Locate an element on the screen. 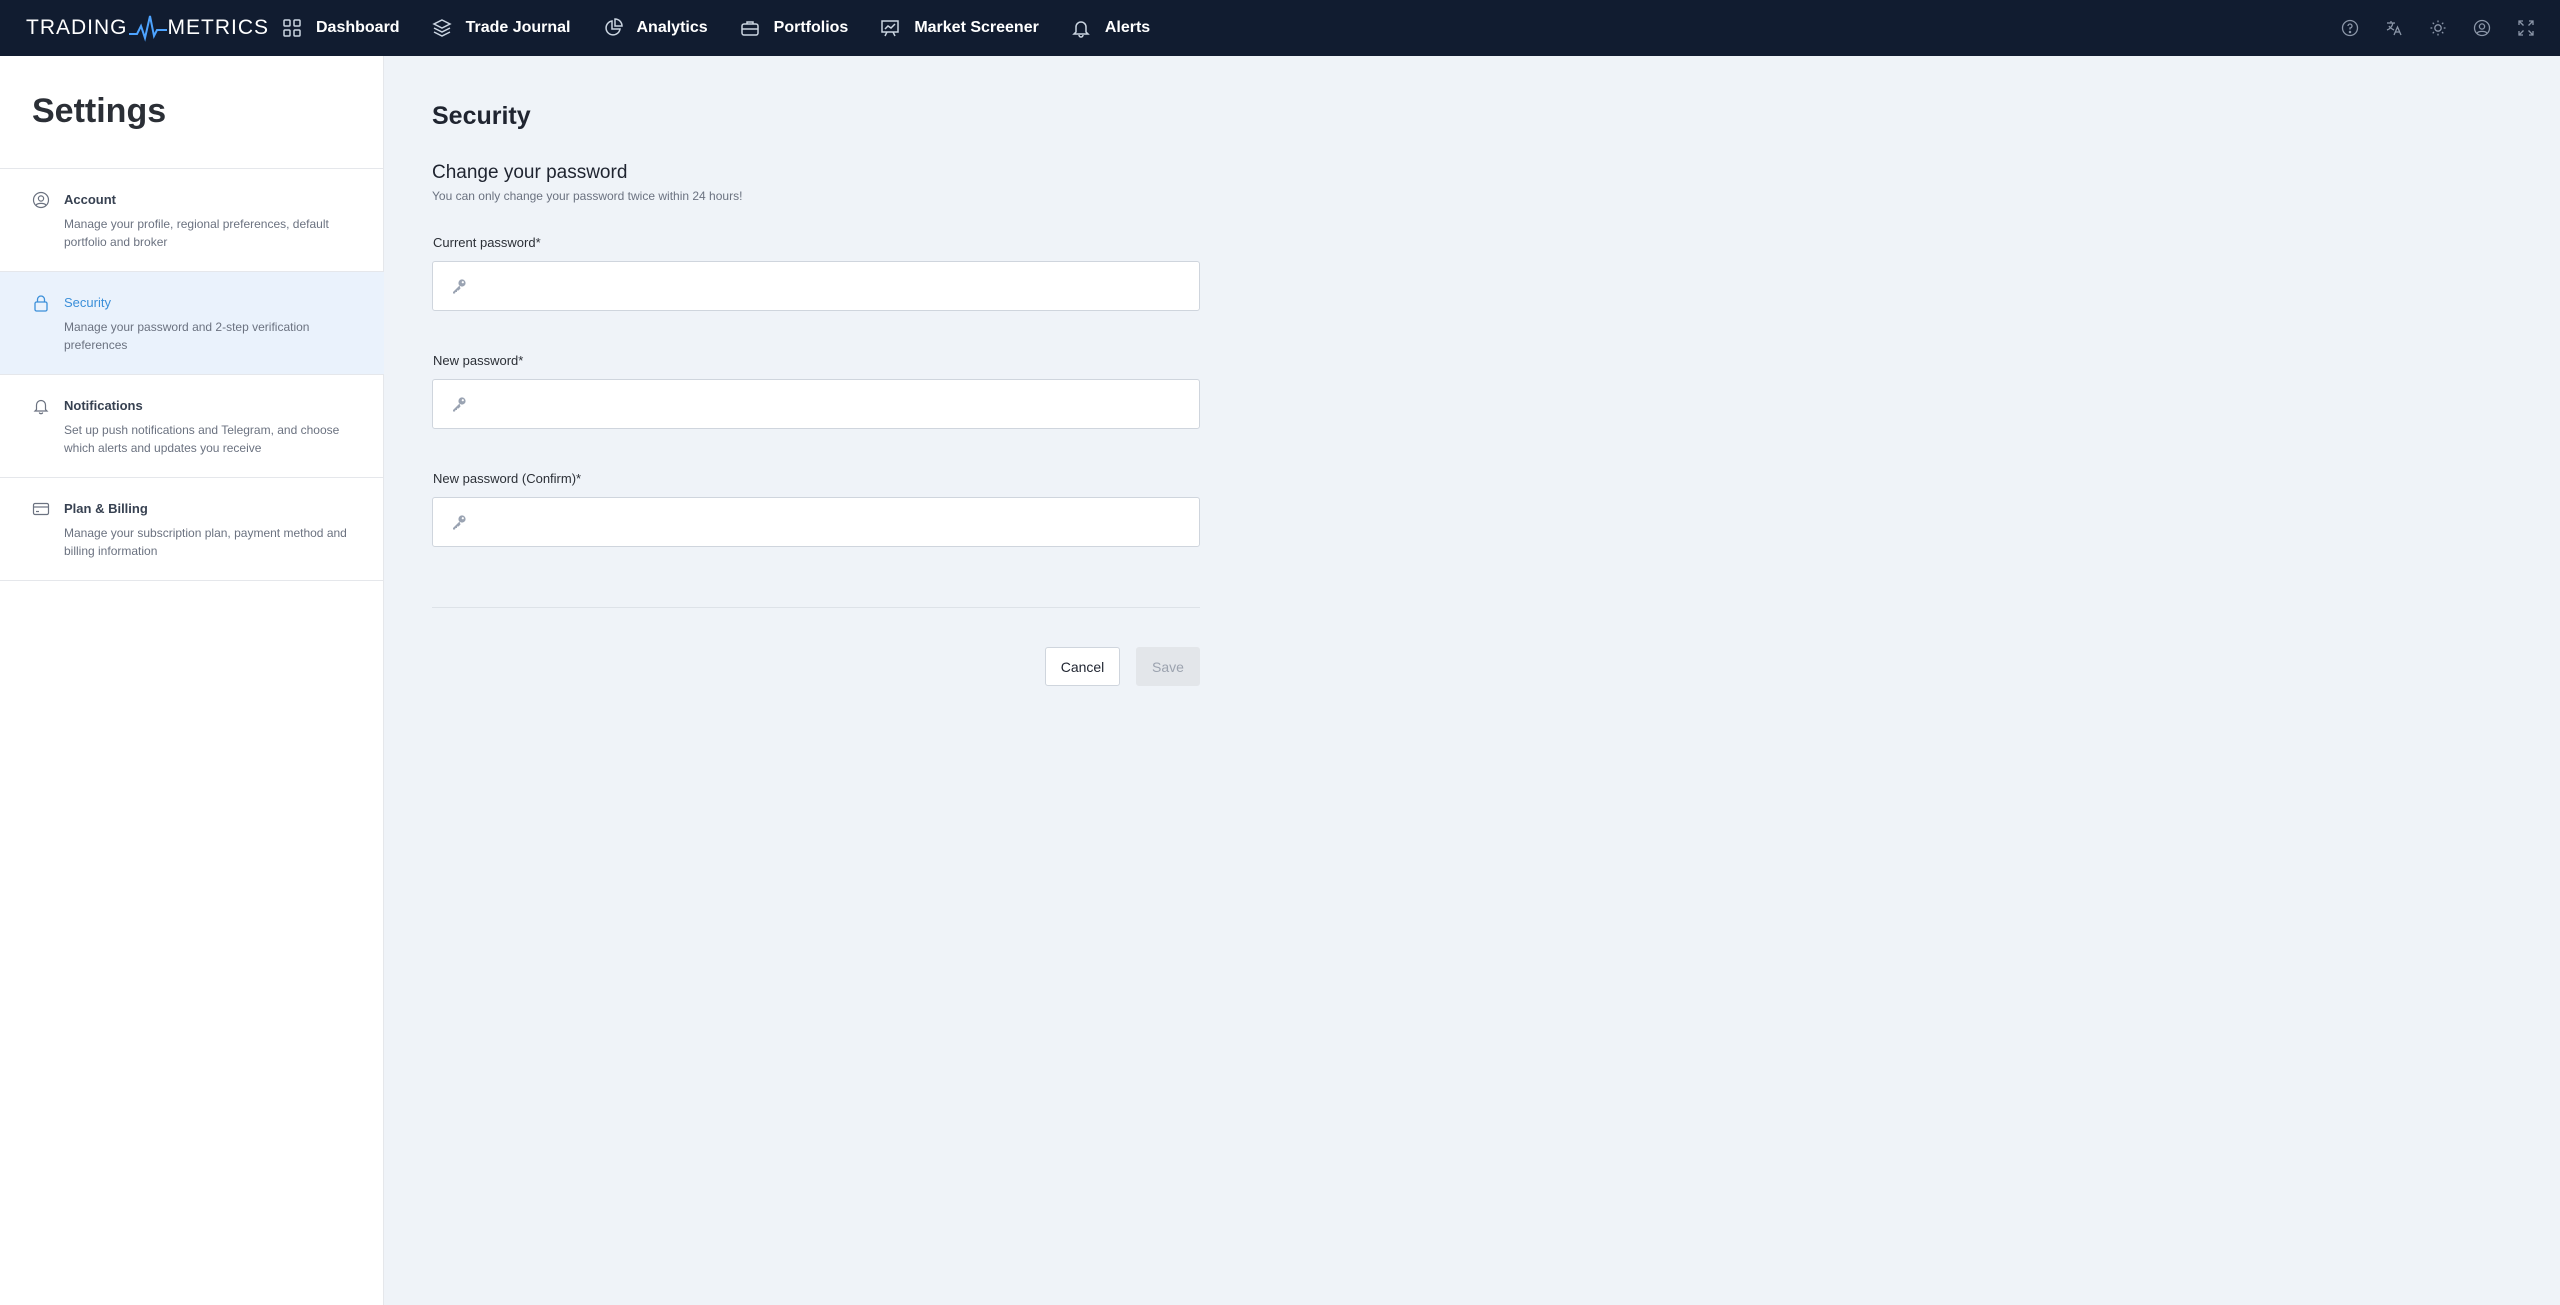  field-label-text: New password is located at coordinates (476, 360).